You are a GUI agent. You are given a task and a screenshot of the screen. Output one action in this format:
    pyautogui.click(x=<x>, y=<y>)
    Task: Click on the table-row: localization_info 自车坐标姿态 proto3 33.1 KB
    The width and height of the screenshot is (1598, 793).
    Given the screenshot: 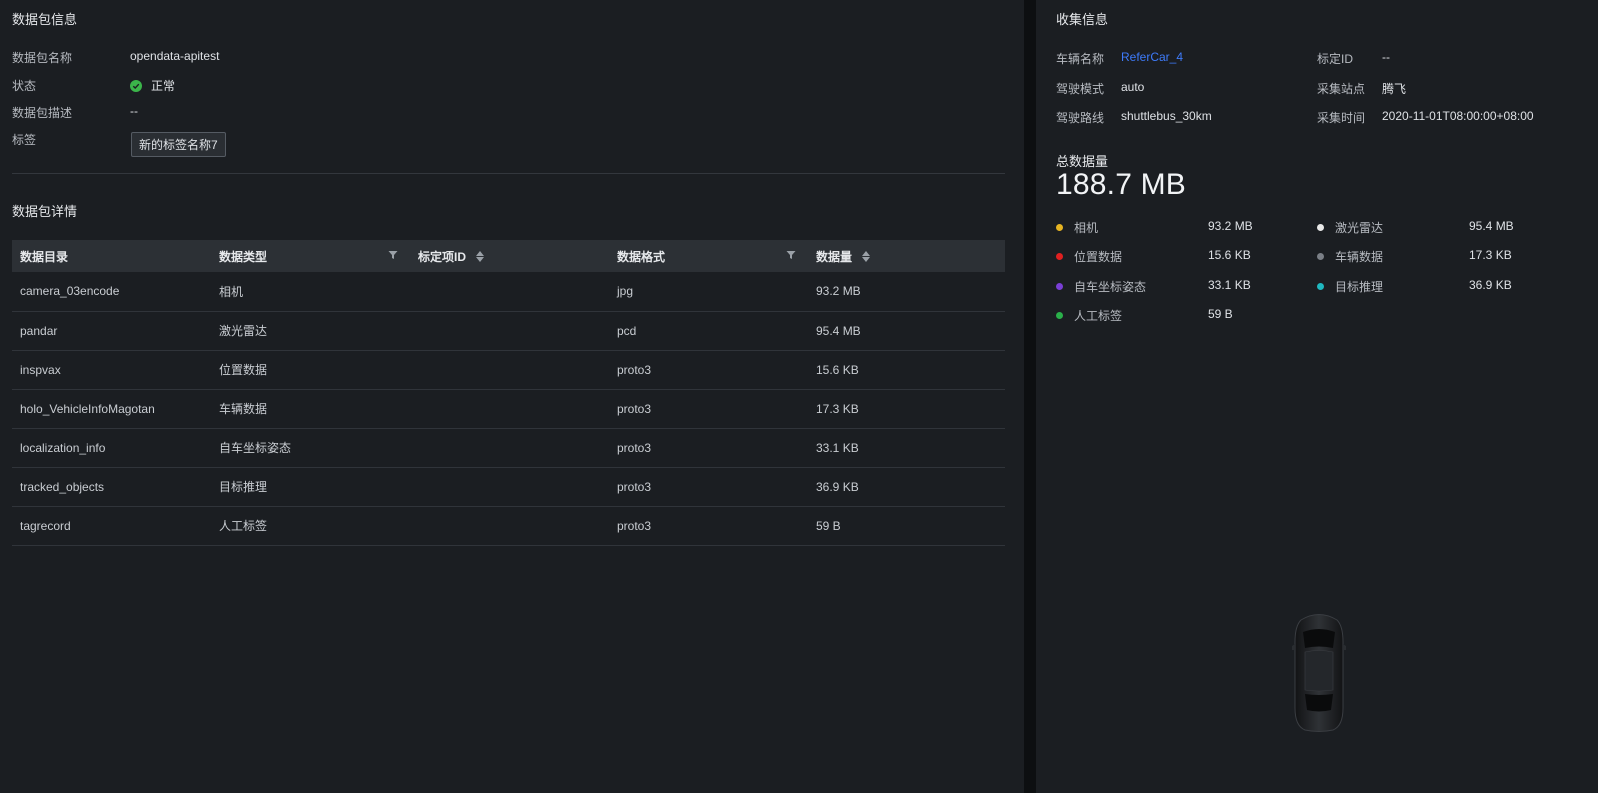 What is the action you would take?
    pyautogui.click(x=508, y=448)
    